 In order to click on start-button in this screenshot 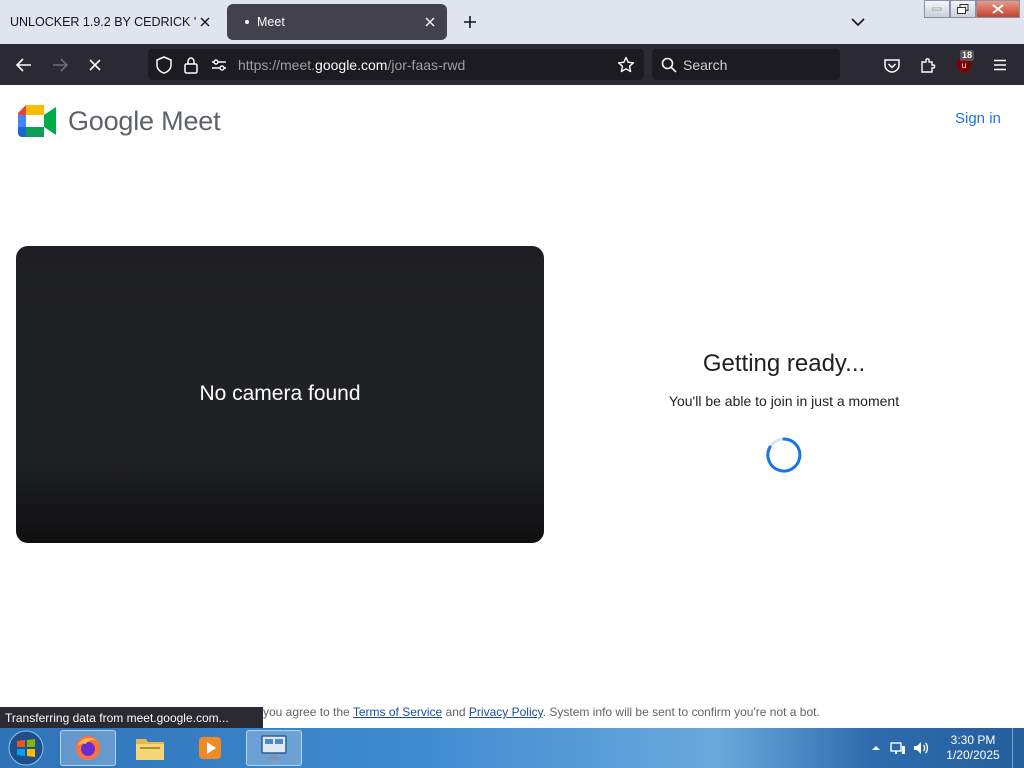, I will do `click(26, 748)`.